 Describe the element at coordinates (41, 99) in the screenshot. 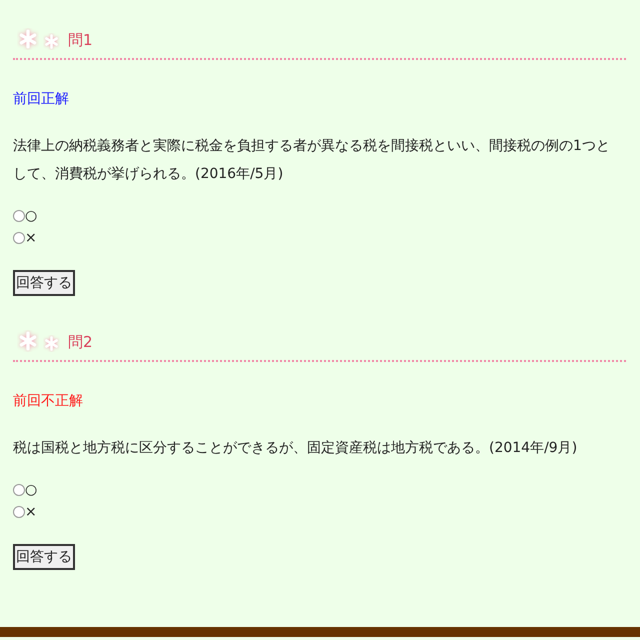

I see `result-label: 前回正解` at that location.